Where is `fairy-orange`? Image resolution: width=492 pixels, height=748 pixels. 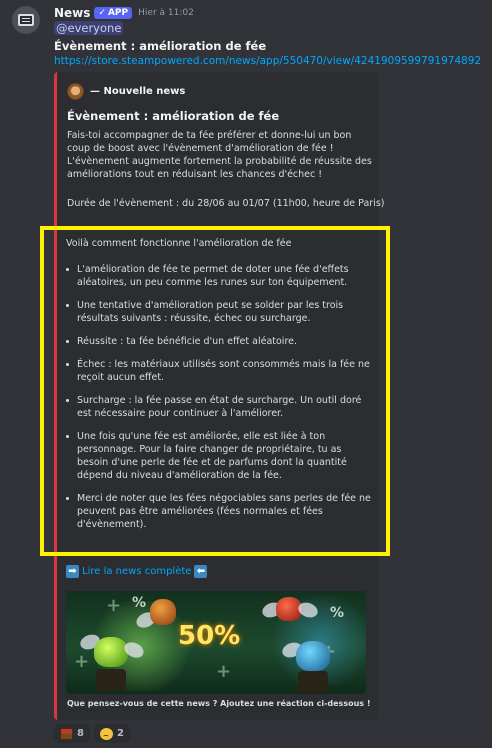
fairy-orange is located at coordinates (163, 612).